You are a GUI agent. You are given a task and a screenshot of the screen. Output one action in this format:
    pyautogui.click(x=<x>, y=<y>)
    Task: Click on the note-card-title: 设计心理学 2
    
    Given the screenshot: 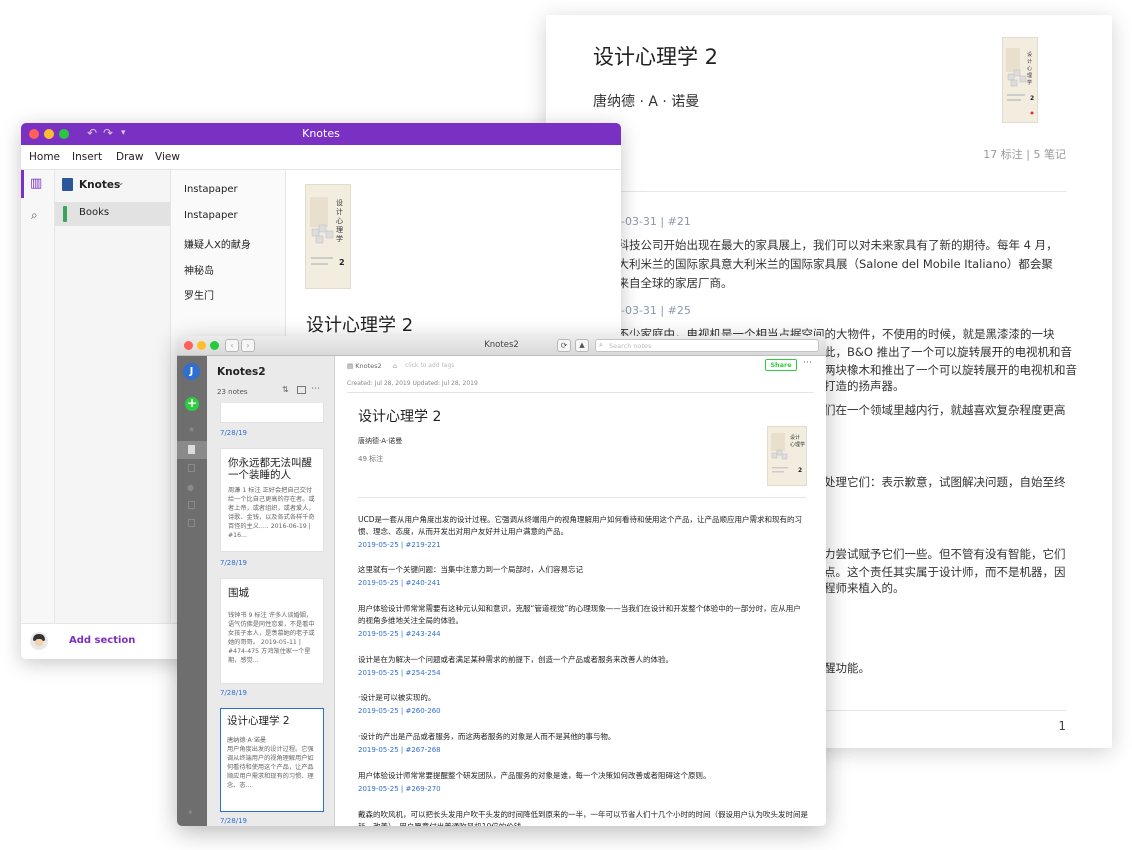 What is the action you would take?
    pyautogui.click(x=258, y=721)
    